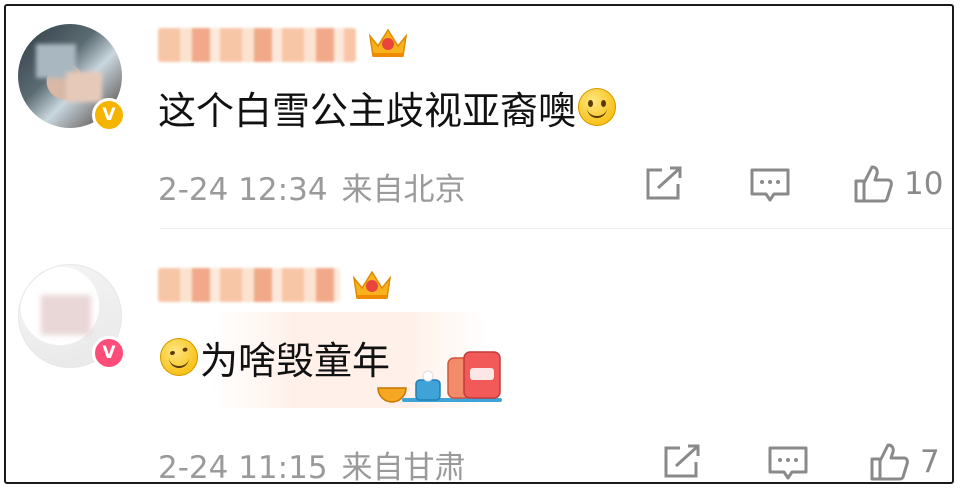  I want to click on smile-emoji-icon, so click(597, 107).